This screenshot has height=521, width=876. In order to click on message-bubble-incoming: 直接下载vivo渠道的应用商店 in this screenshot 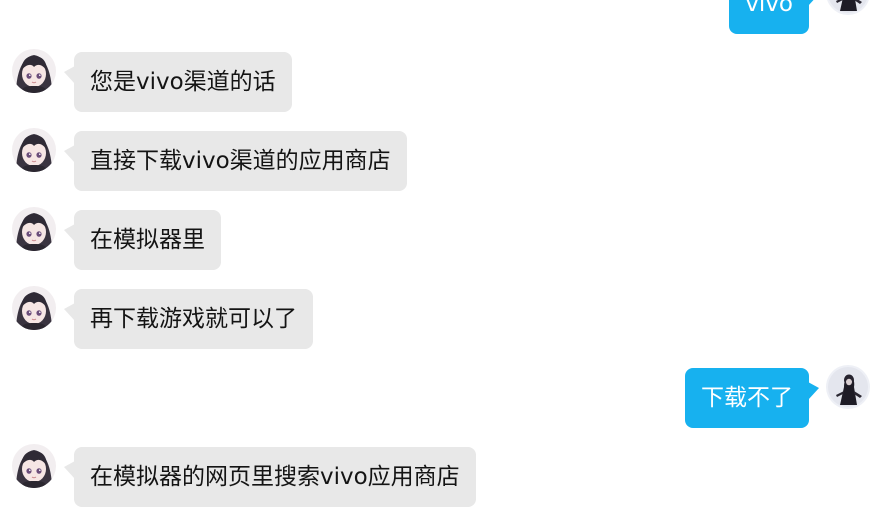, I will do `click(240, 161)`.